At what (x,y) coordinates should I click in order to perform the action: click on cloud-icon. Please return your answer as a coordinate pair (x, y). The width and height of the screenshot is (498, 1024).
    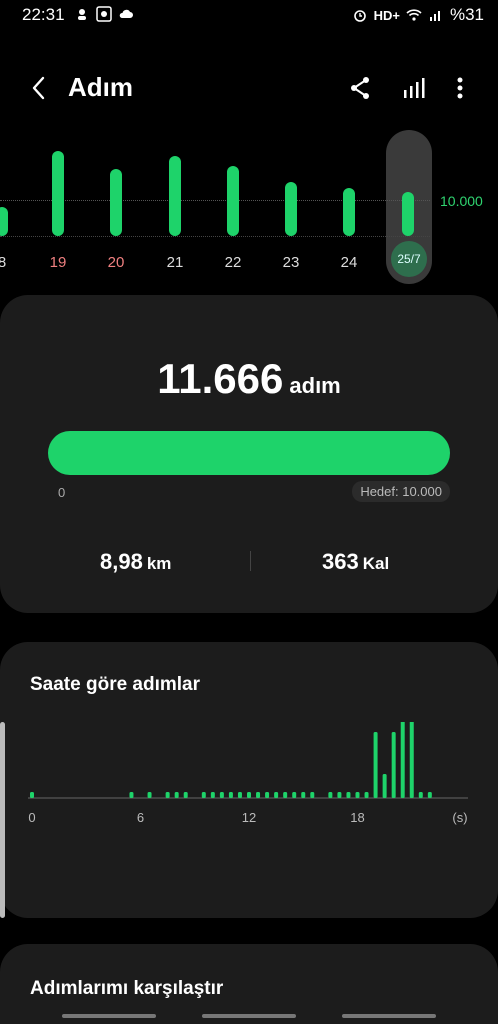
    Looking at the image, I should click on (126, 13).